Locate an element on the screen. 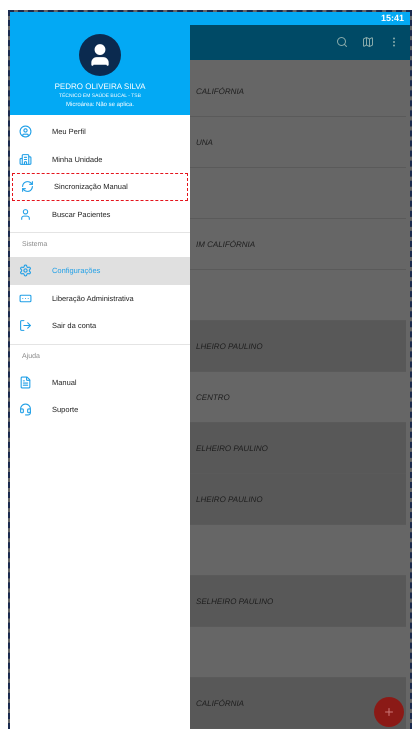  row-text: SELHEIRO PAULINO is located at coordinates (235, 601).